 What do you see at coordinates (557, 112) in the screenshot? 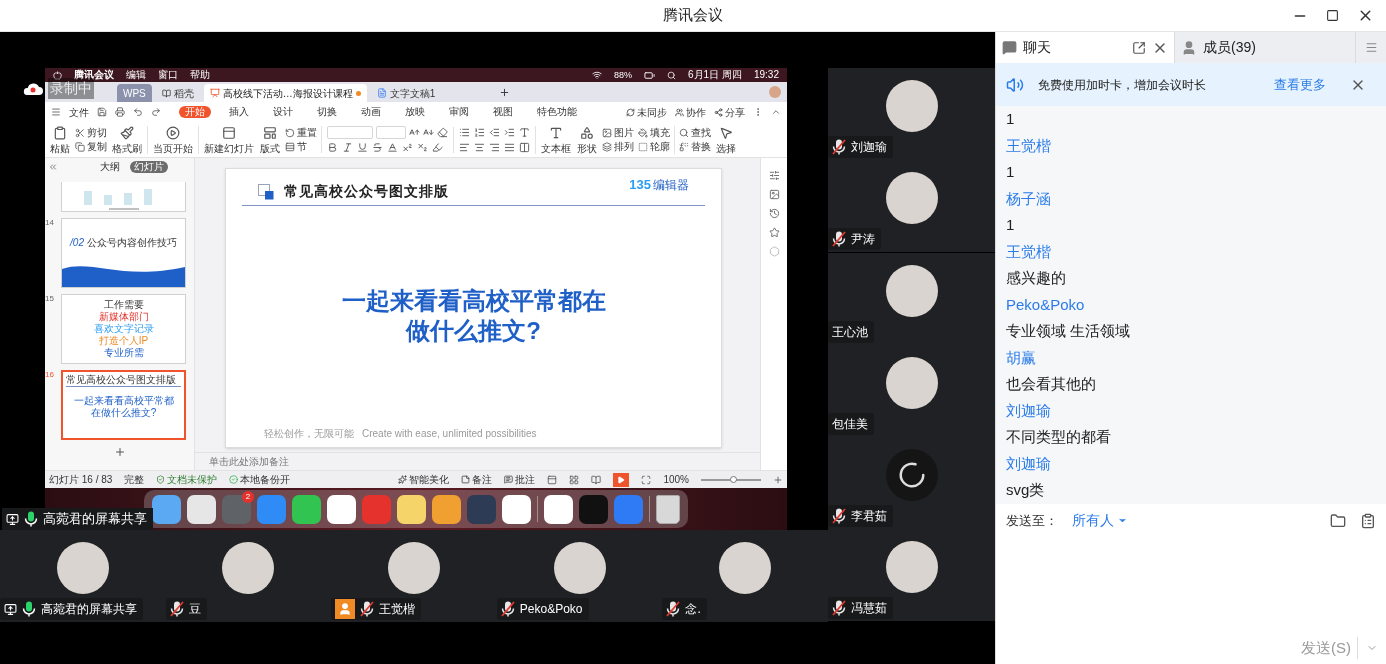
I see `ribbon-tab: 特色功能` at bounding box center [557, 112].